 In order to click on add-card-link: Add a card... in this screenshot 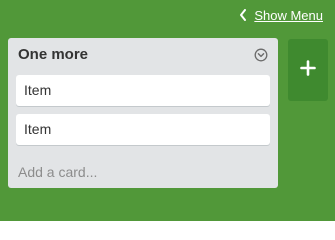, I will do `click(57, 172)`.